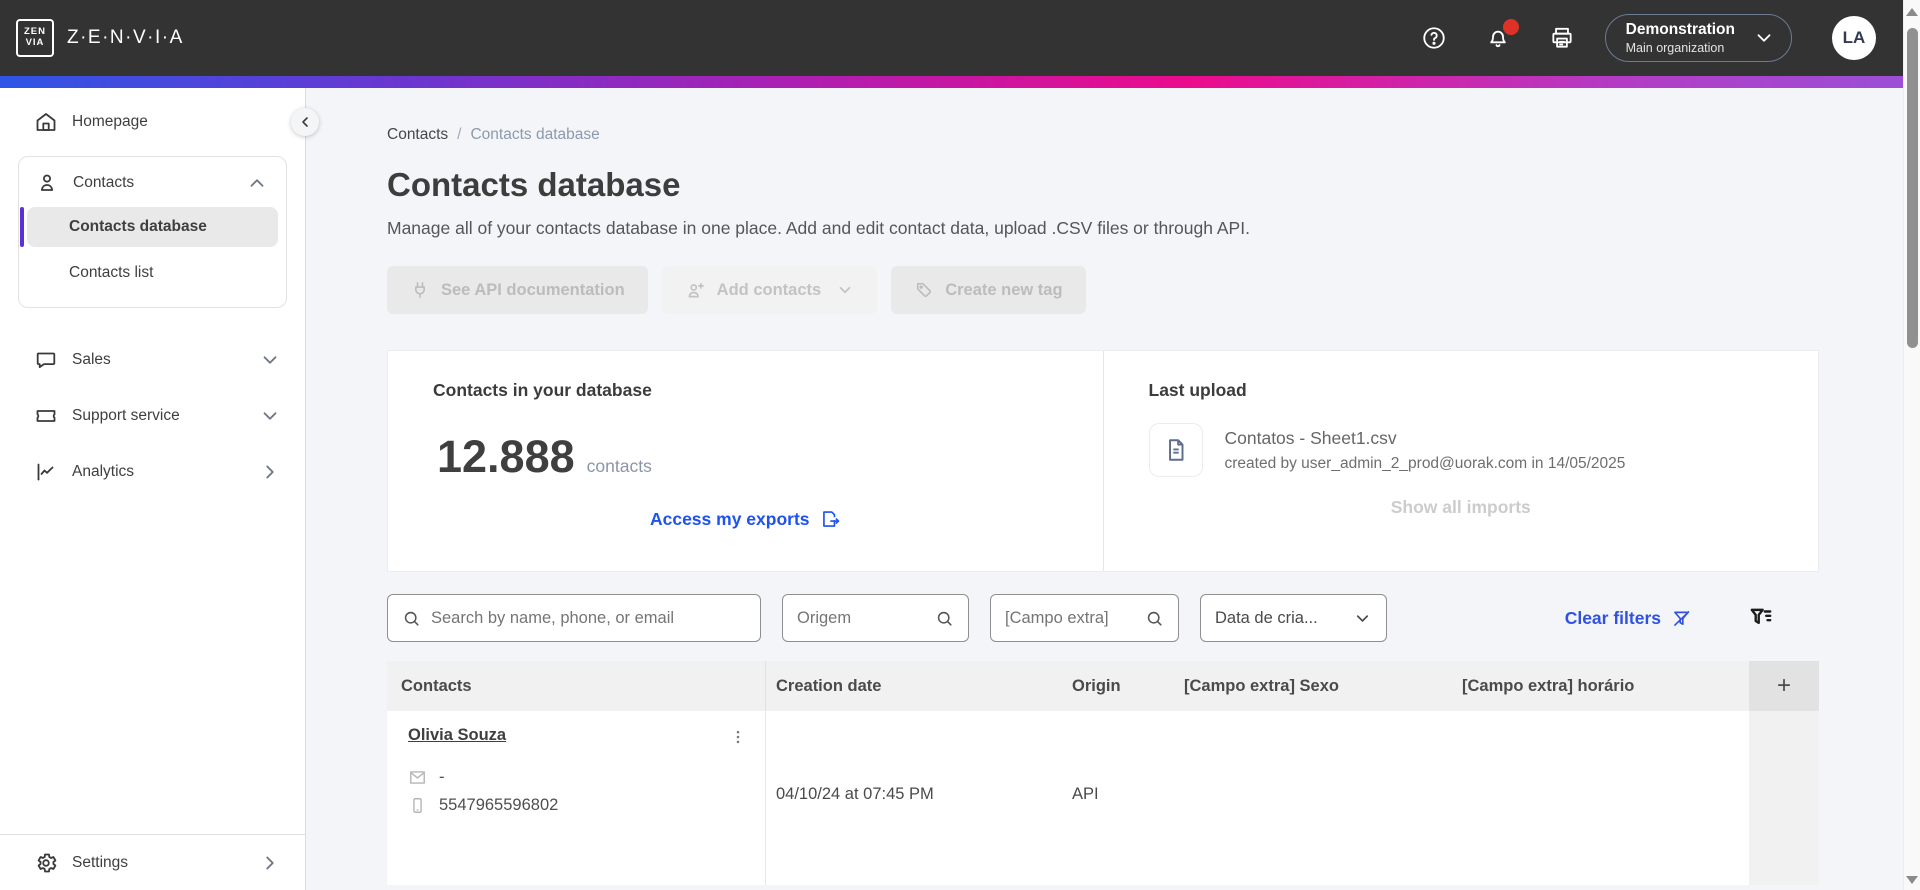  I want to click on sidebar-item-sales: Sales, so click(152, 360).